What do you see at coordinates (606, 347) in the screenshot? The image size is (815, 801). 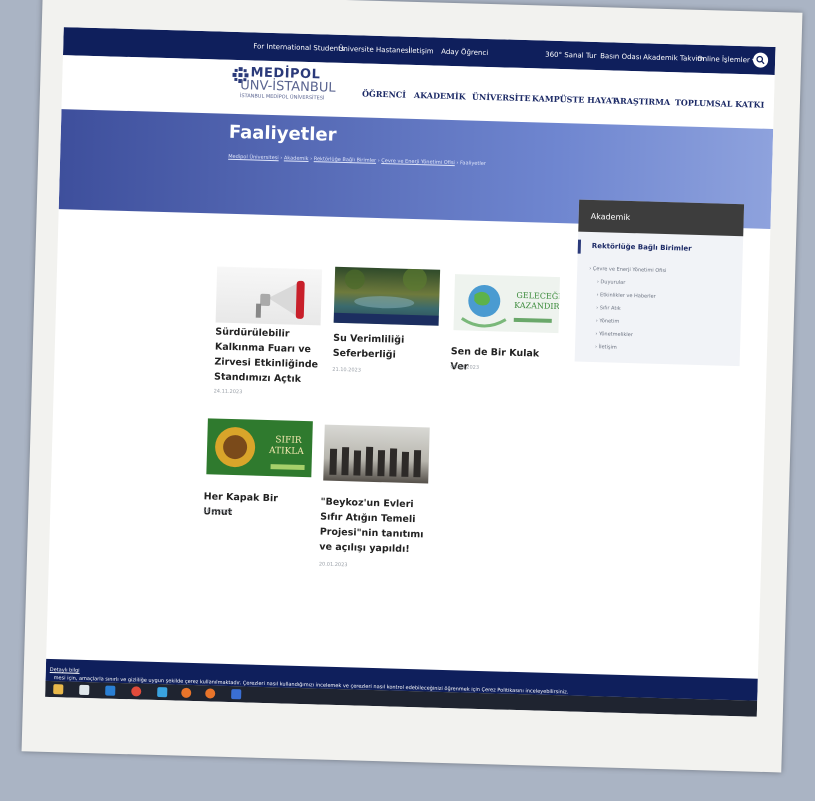 I see `sidebar-item-iletisim: › İletişim` at bounding box center [606, 347].